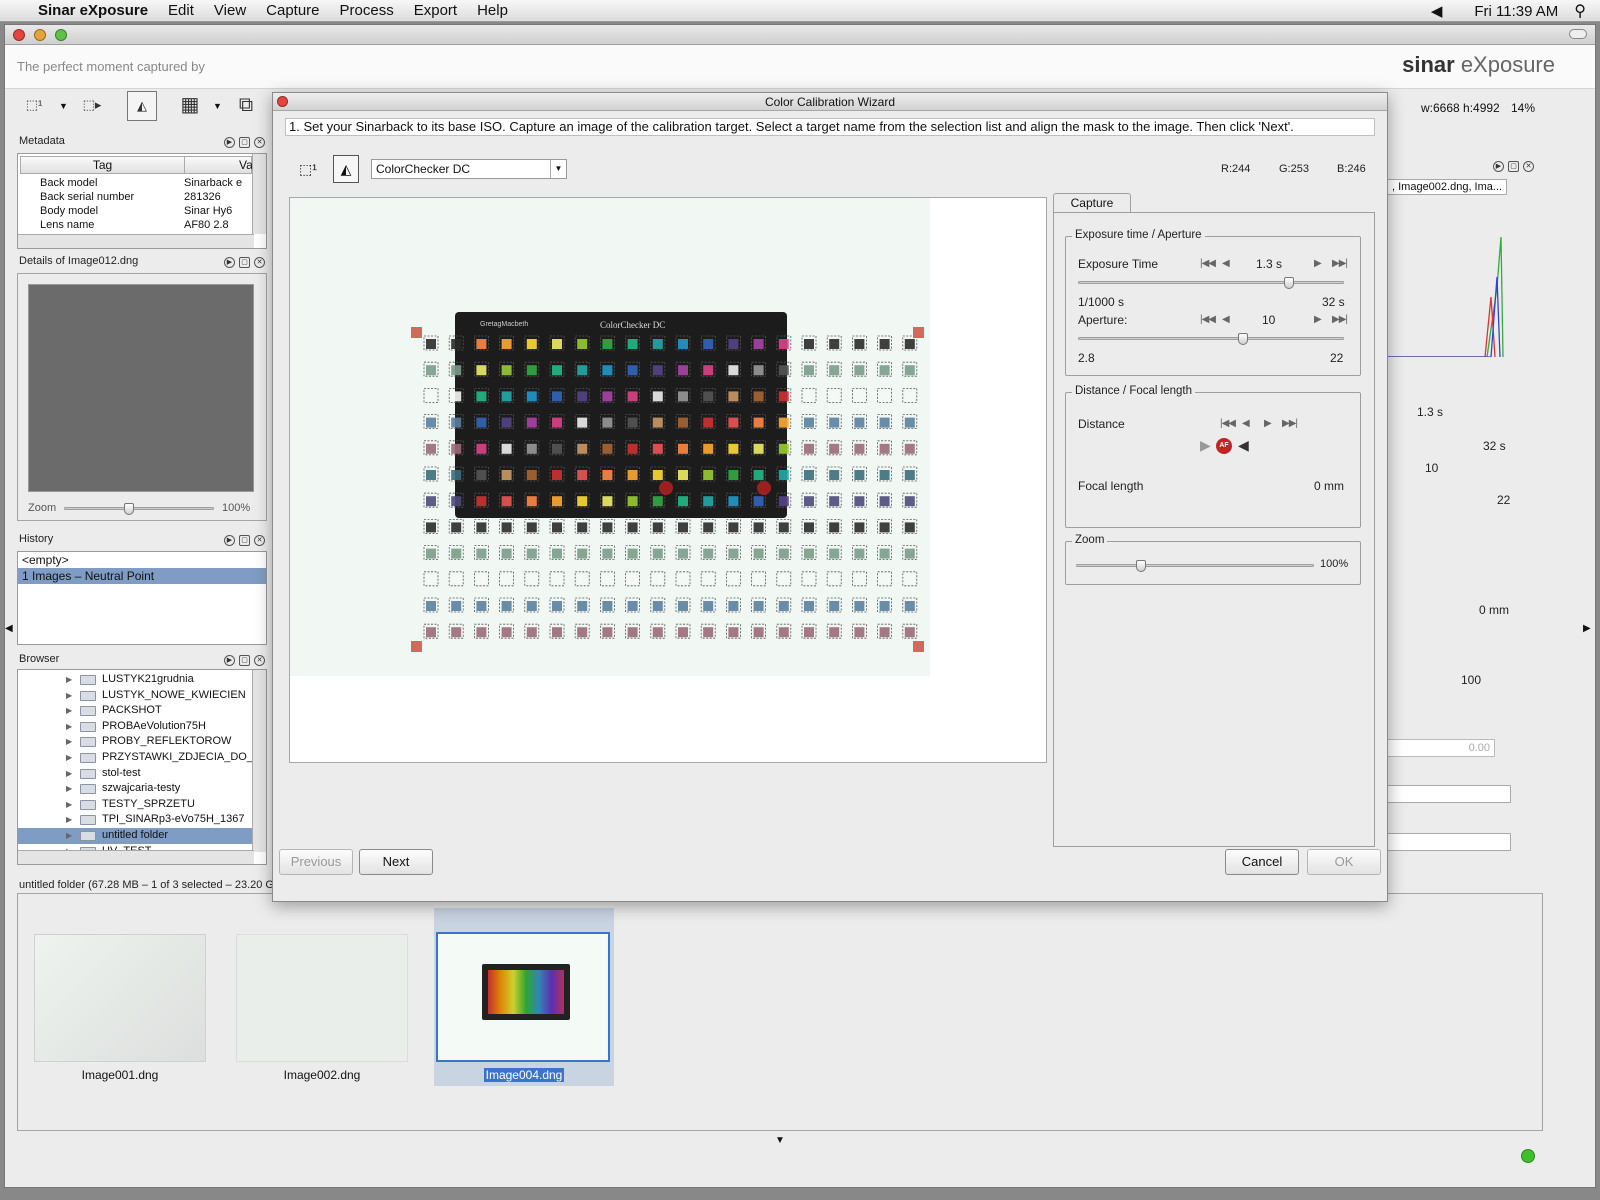 This screenshot has width=1600, height=1200. I want to click on distance-last-icon: ▶▶|, so click(1290, 423).